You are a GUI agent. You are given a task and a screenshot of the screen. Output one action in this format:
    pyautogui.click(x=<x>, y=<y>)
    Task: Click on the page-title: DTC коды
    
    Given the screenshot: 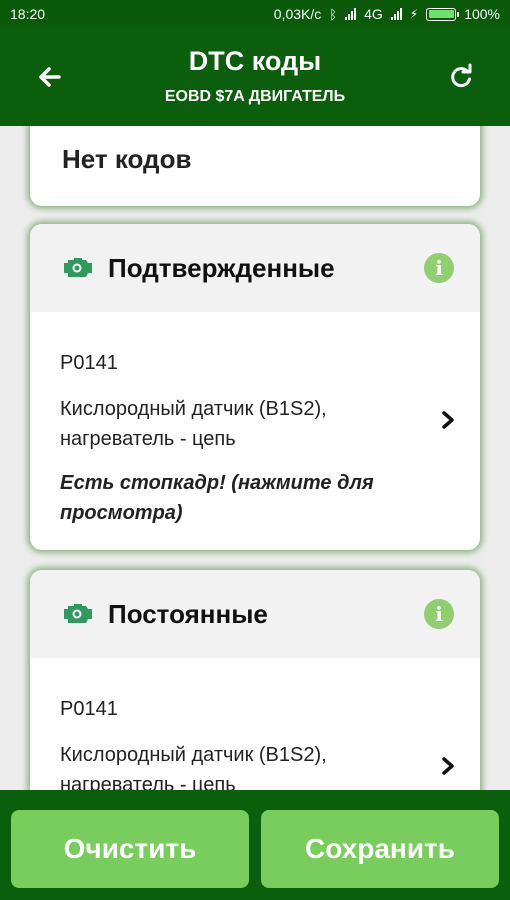 What is the action you would take?
    pyautogui.click(x=255, y=61)
    